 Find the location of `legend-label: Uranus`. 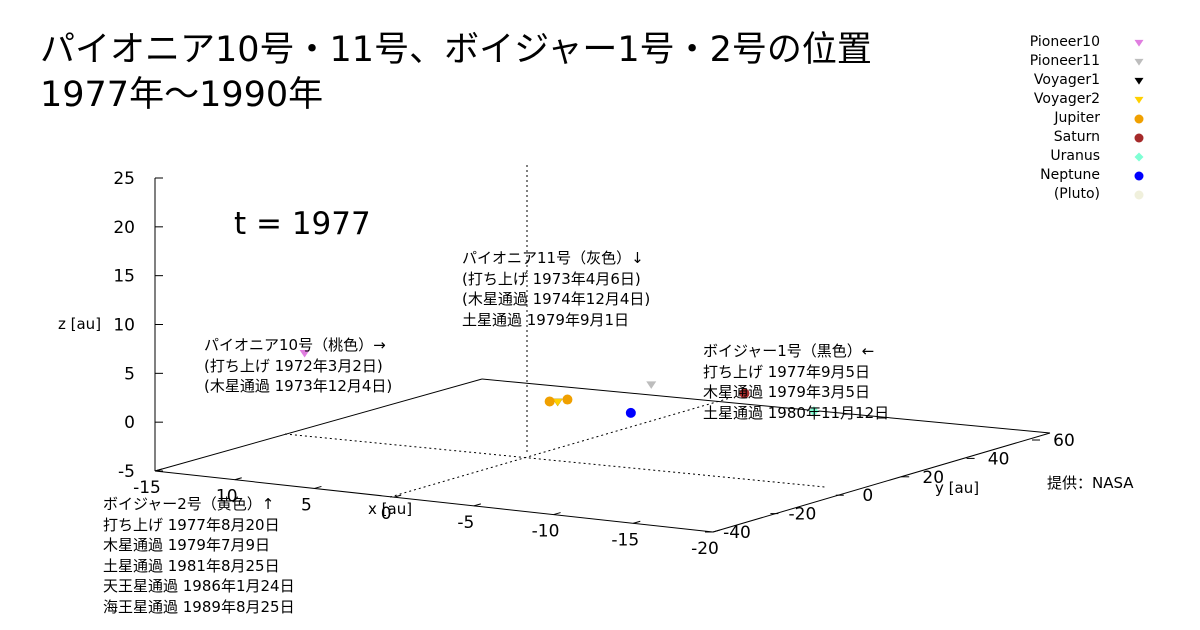

legend-label: Uranus is located at coordinates (1075, 156).